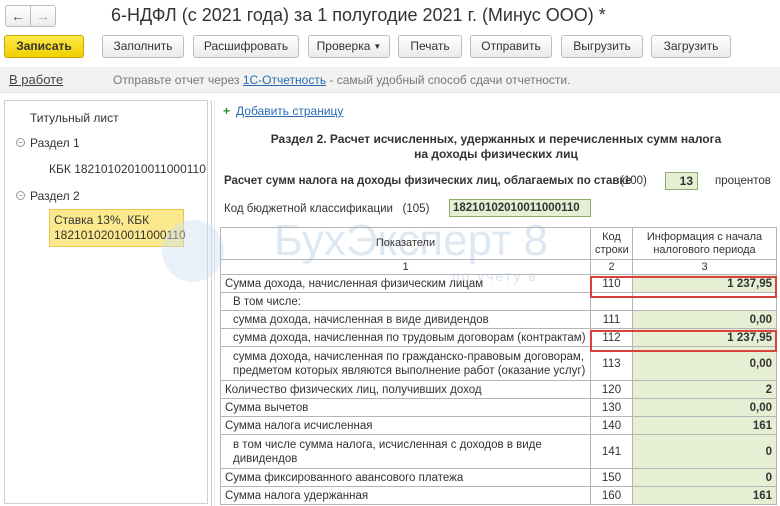  I want to click on row-code: 112, so click(611, 337).